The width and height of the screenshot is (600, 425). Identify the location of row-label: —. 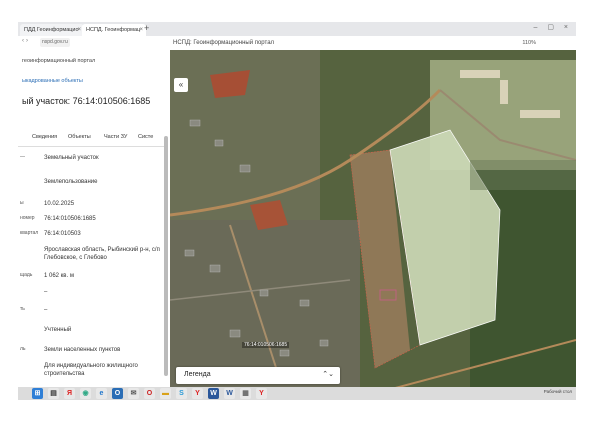
(22, 157).